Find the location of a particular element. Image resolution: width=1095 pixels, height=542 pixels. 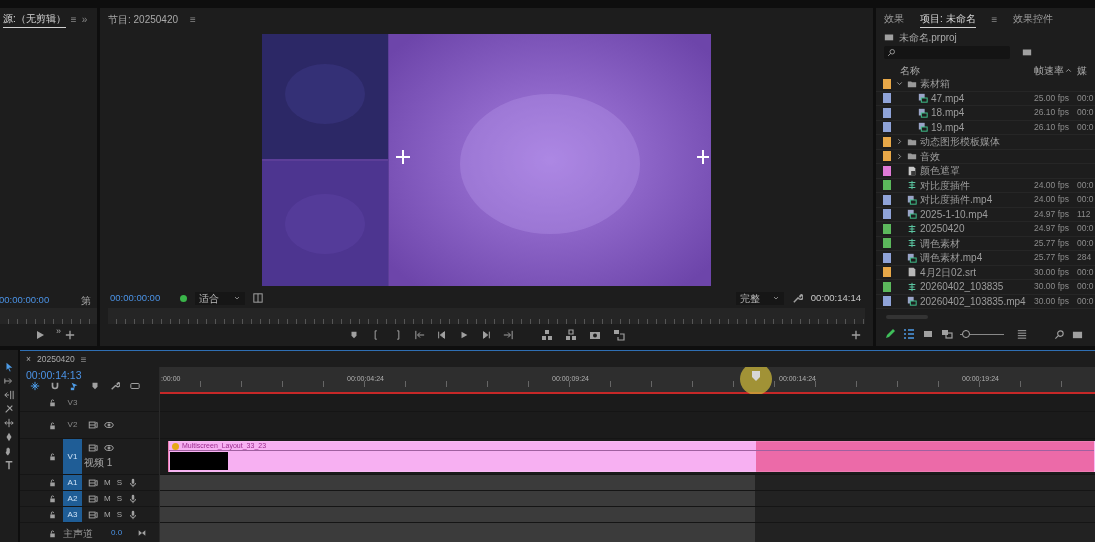

item-name: 47.mp4 is located at coordinates (948, 98).